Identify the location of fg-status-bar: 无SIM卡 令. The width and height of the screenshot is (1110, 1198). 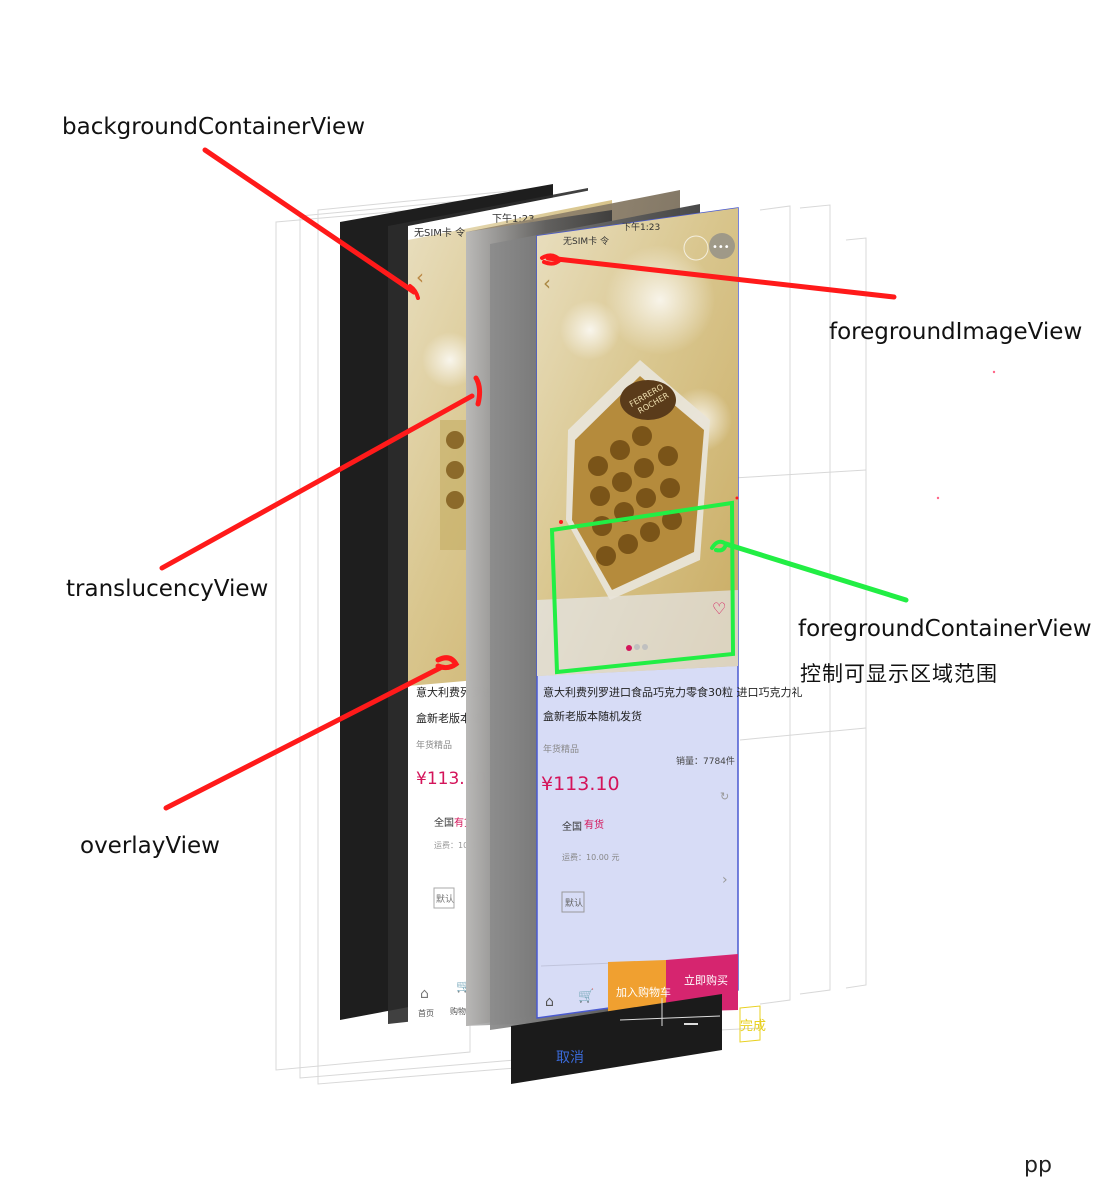
(586, 241).